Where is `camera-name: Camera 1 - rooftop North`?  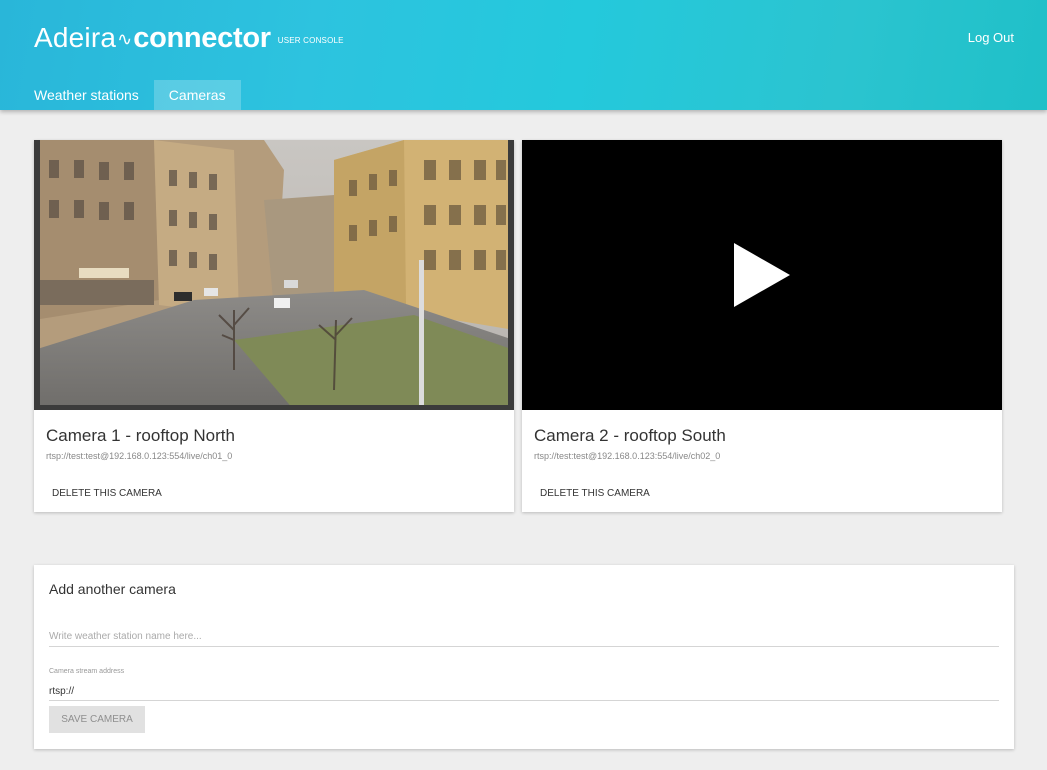
camera-name: Camera 1 - rooftop North is located at coordinates (140, 435).